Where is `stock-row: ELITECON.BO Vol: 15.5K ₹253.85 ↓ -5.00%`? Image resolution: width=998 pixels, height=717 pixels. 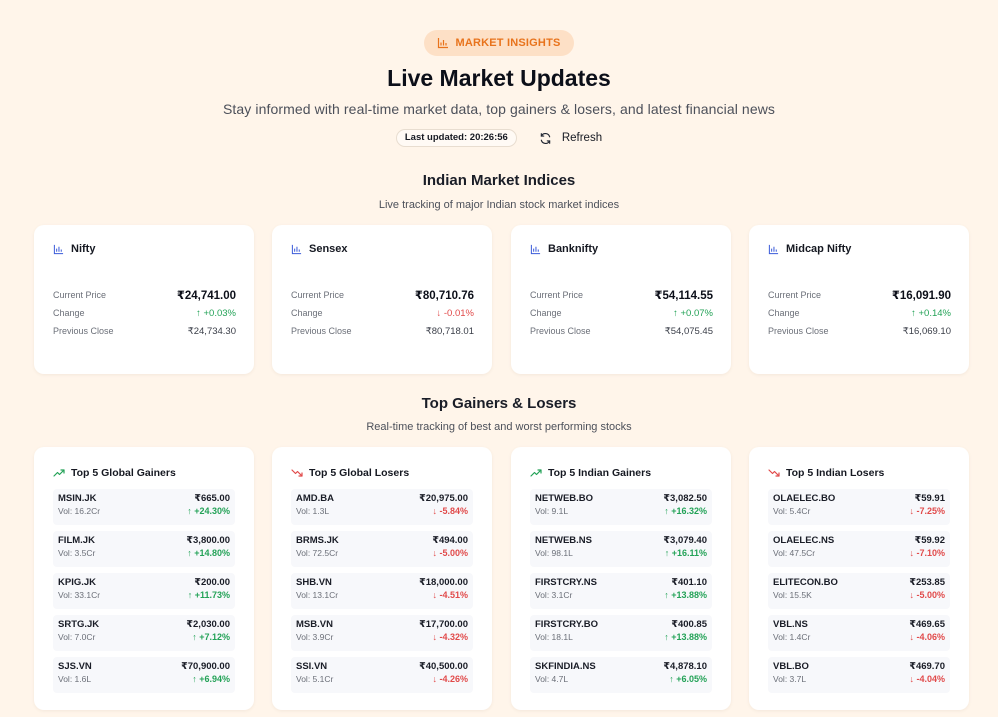 stock-row: ELITECON.BO Vol: 15.5K ₹253.85 ↓ -5.00% is located at coordinates (859, 591).